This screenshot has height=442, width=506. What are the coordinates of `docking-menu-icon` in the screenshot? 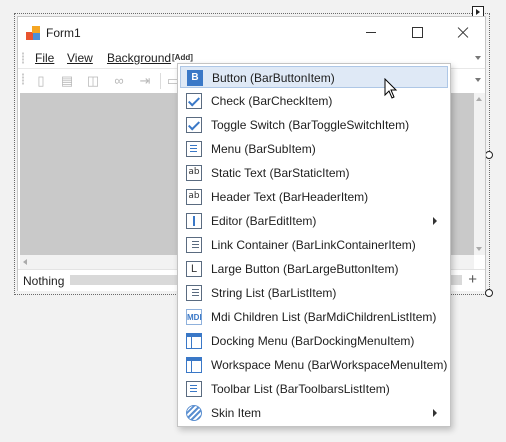 It's located at (194, 341).